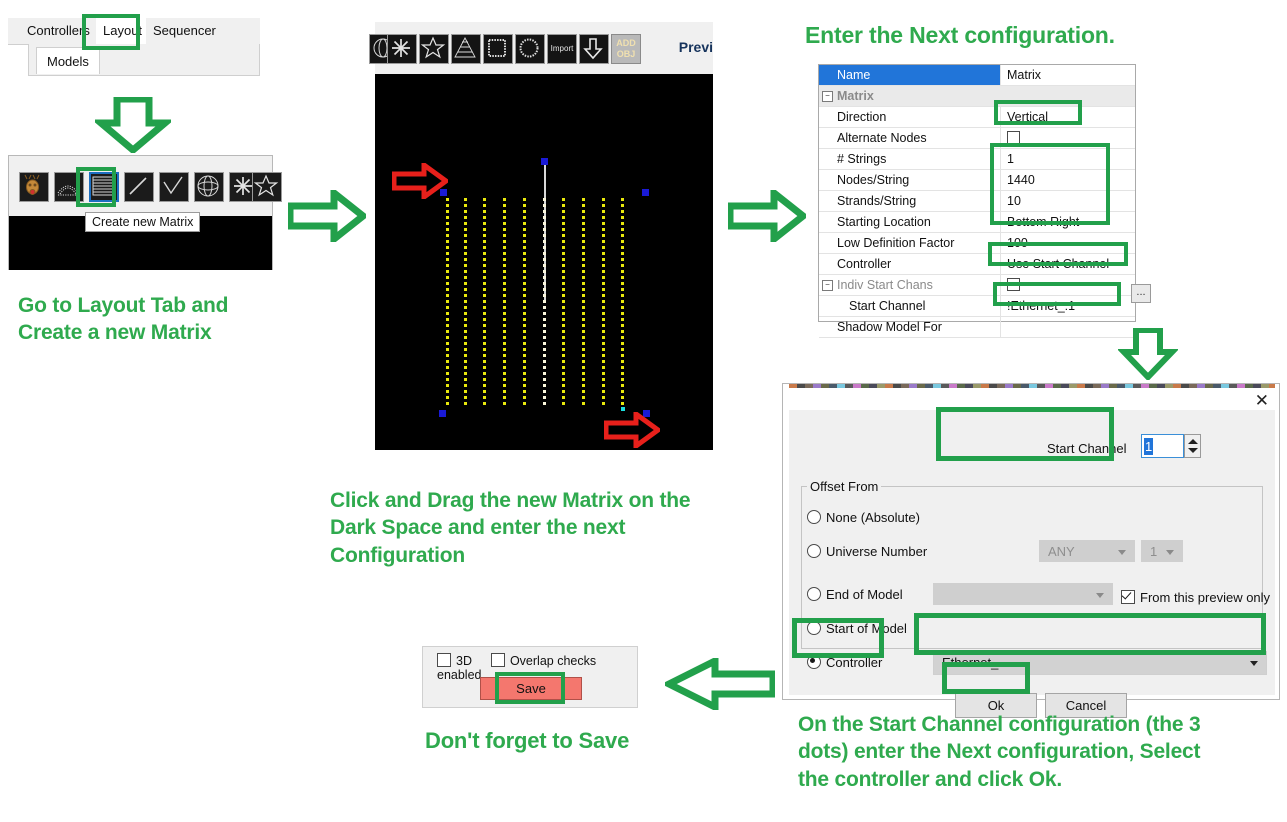 This screenshot has height=822, width=1287. What do you see at coordinates (977, 264) in the screenshot?
I see `property-row-controller: Controller Use Start Channel` at bounding box center [977, 264].